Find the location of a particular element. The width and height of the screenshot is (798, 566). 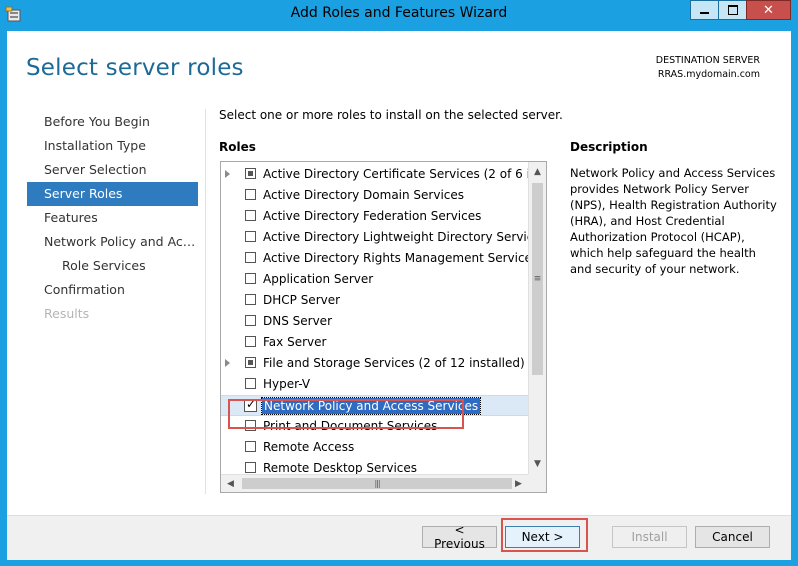

role-item: Active Directory Domain Services is located at coordinates (374, 195).